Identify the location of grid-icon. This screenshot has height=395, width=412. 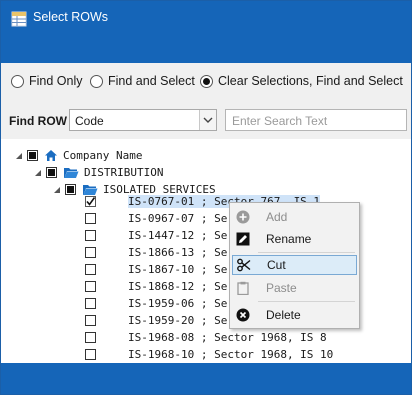
(19, 19).